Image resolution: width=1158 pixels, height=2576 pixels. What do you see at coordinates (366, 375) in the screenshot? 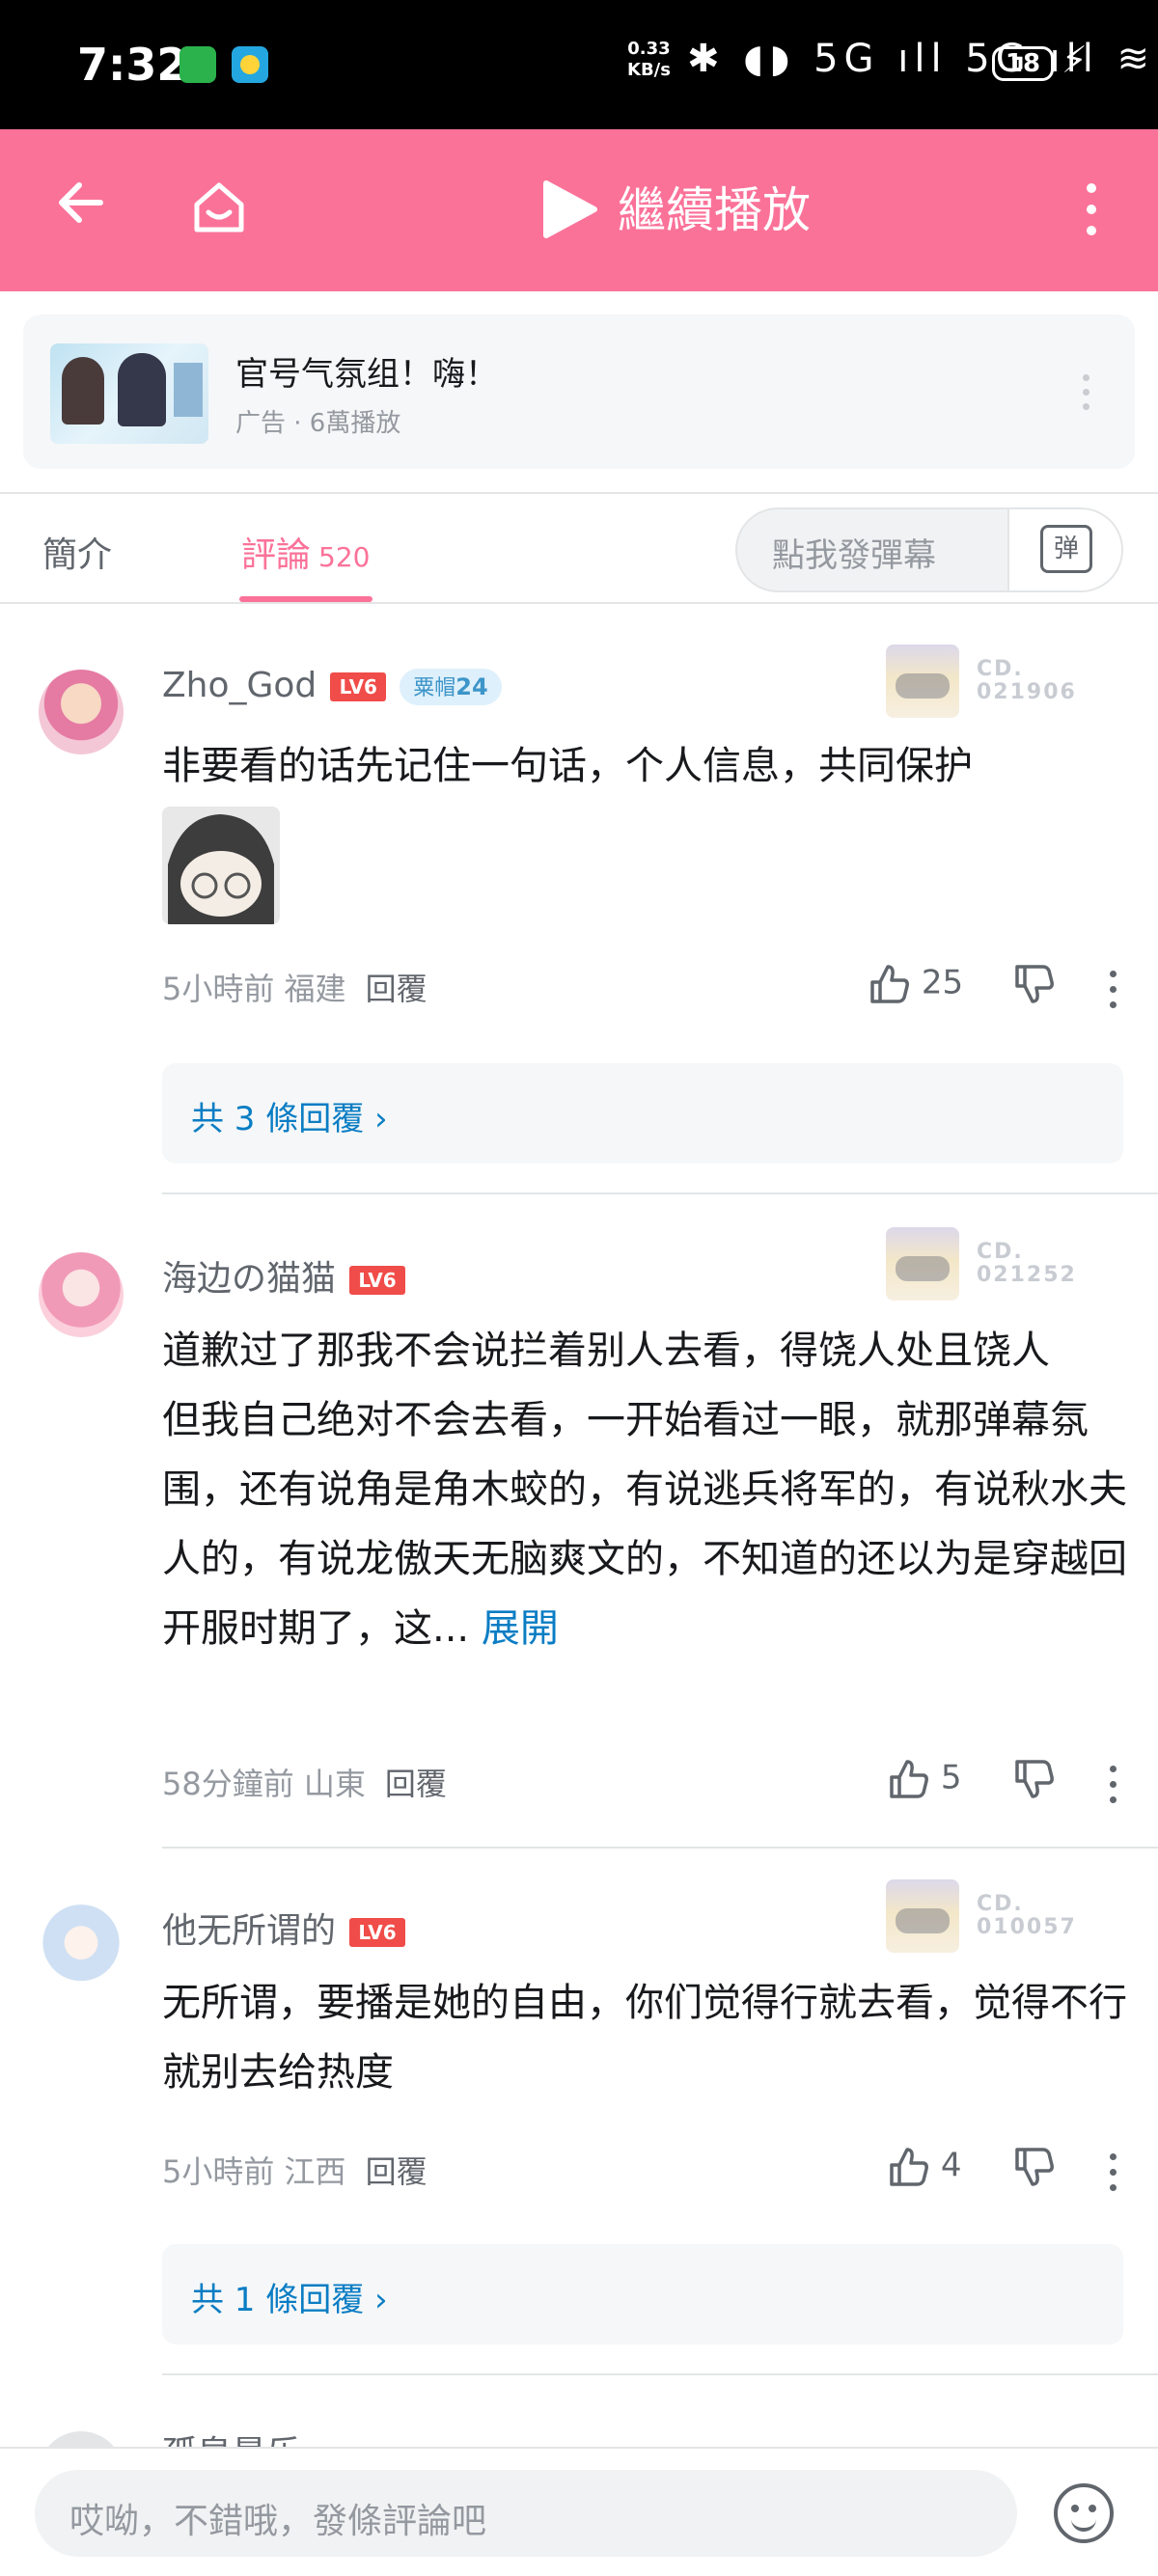
I see `ad-title: 官号气氛组！嗨！` at bounding box center [366, 375].